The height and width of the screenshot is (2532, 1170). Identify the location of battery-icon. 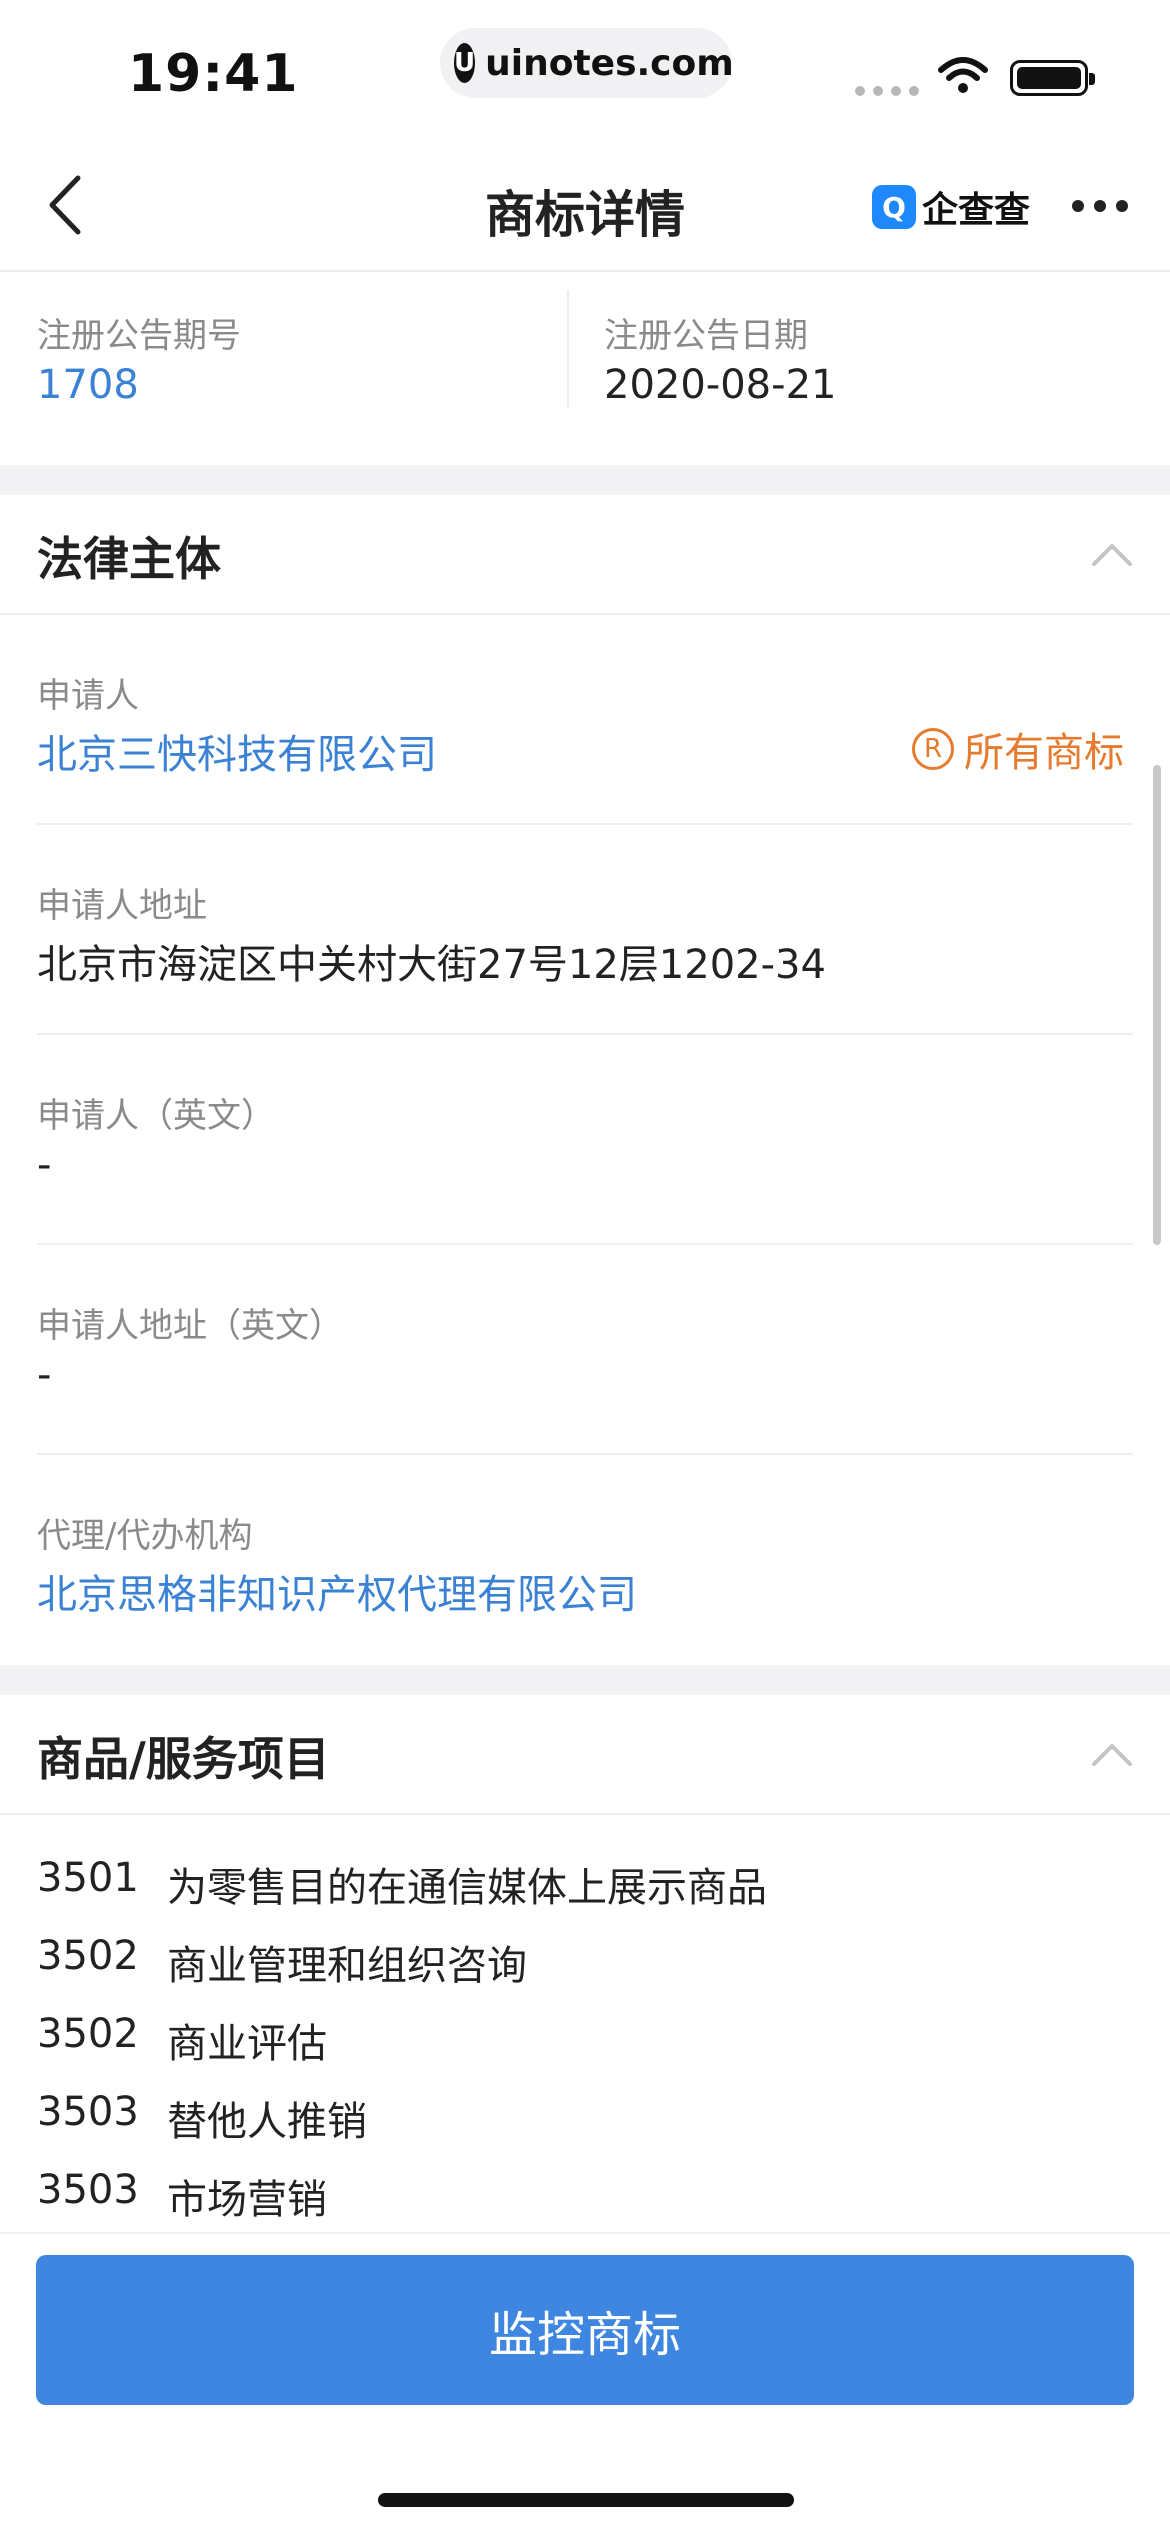
(1052, 78).